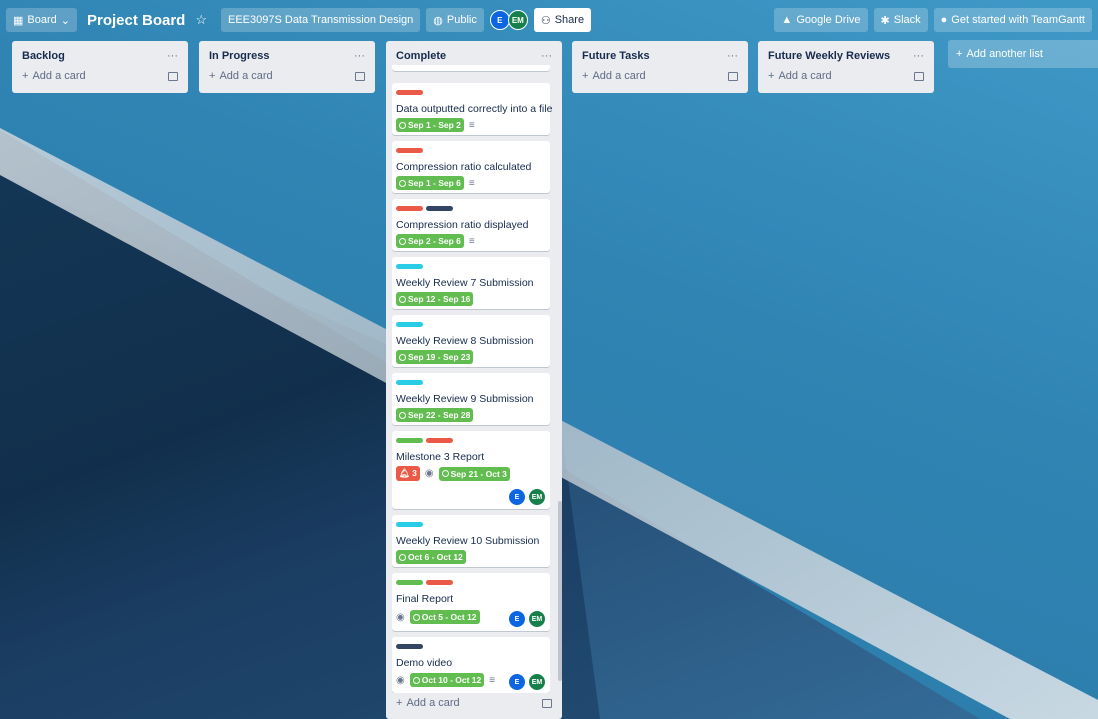 This screenshot has width=1098, height=719. I want to click on due-date: Sep 21 - Oct 3, so click(478, 473).